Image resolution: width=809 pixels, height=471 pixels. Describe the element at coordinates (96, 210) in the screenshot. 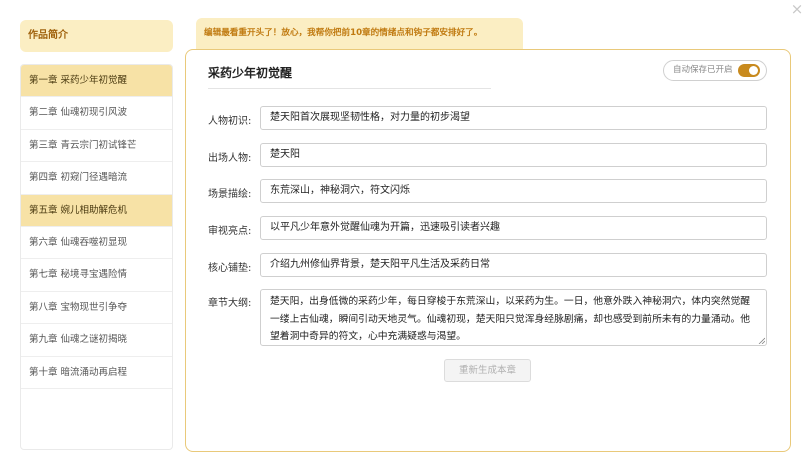

I see `chapter-item-5: 第五章 婉儿相助解危机` at that location.